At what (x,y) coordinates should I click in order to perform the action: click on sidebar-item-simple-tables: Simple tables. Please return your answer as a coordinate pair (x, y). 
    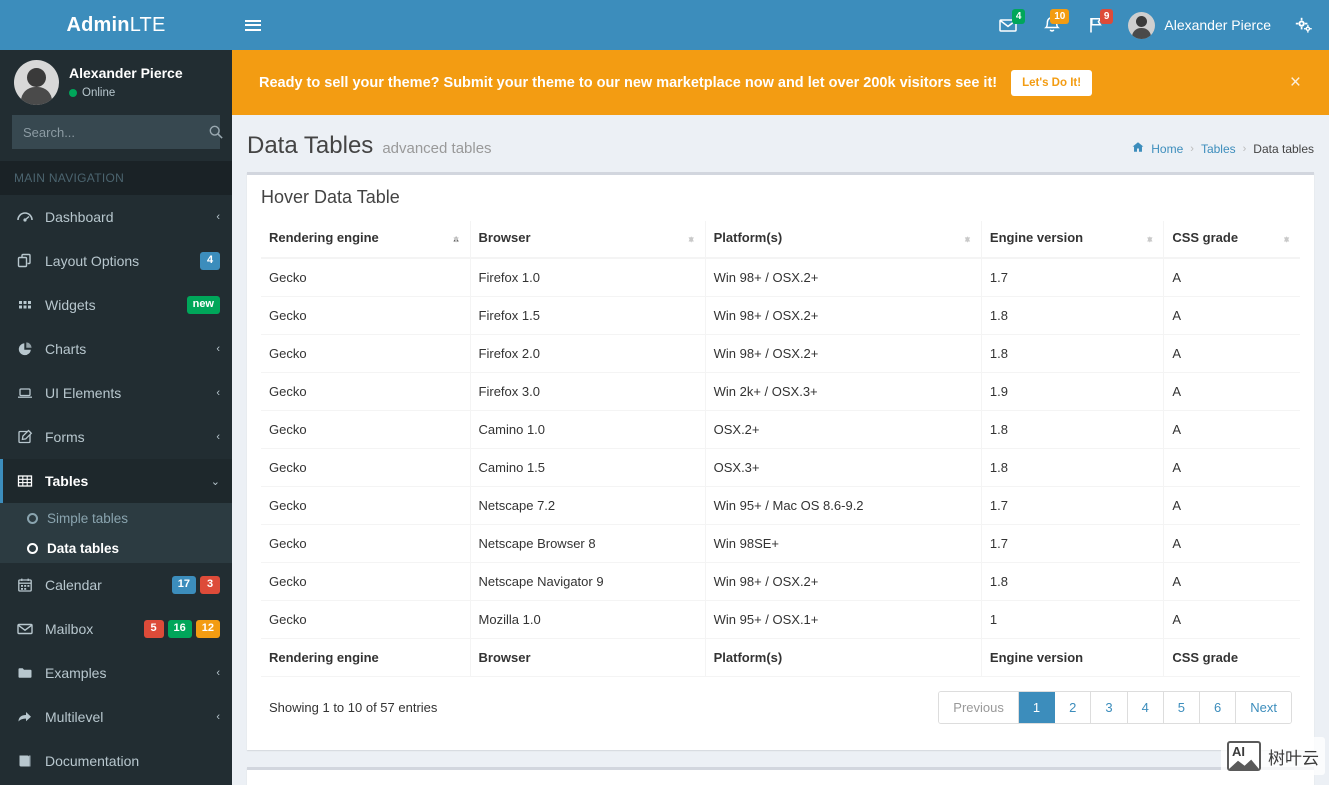
    Looking at the image, I should click on (116, 518).